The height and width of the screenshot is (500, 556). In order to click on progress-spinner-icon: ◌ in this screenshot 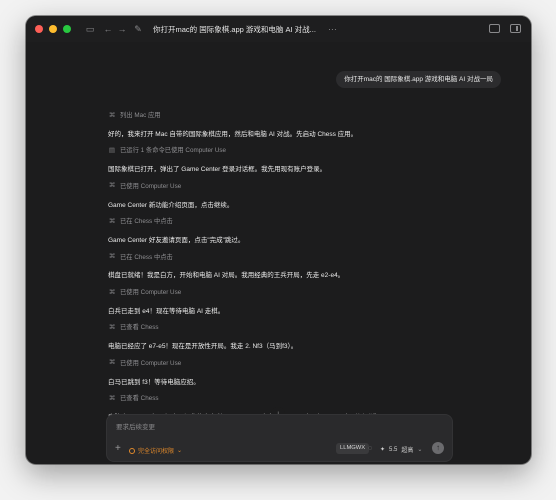, I will do `click(370, 448)`.